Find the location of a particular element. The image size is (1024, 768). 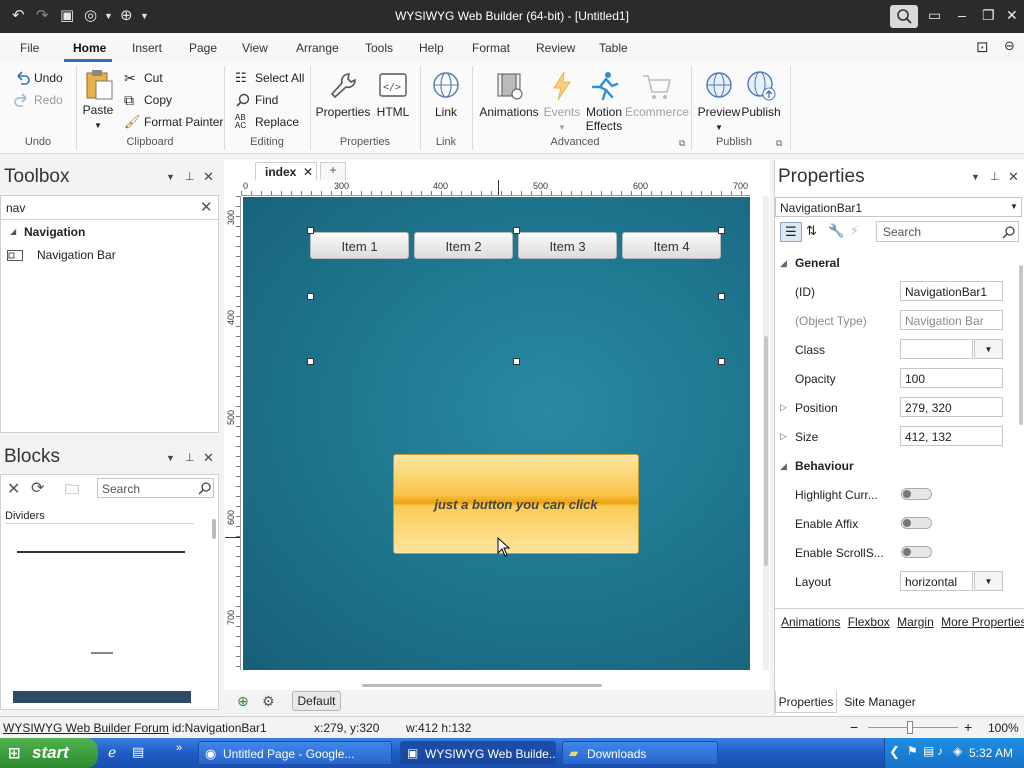

enable-affix-toggle is located at coordinates (916, 523).